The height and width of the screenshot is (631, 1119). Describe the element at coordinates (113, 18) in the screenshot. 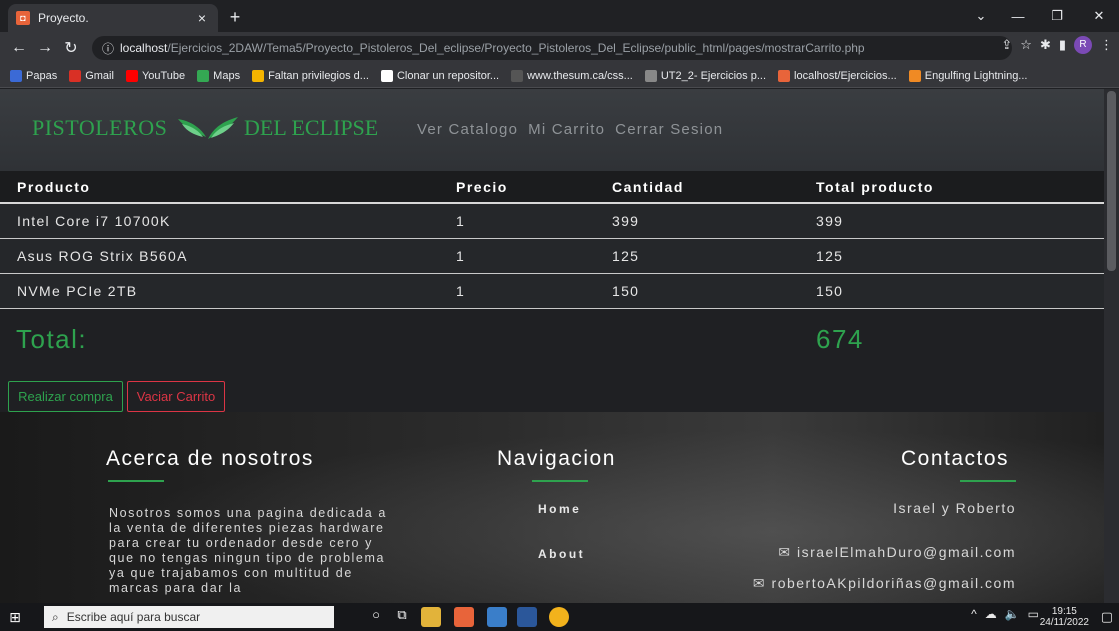

I see `browser-tab: ◘ Proyecto. ×` at that location.